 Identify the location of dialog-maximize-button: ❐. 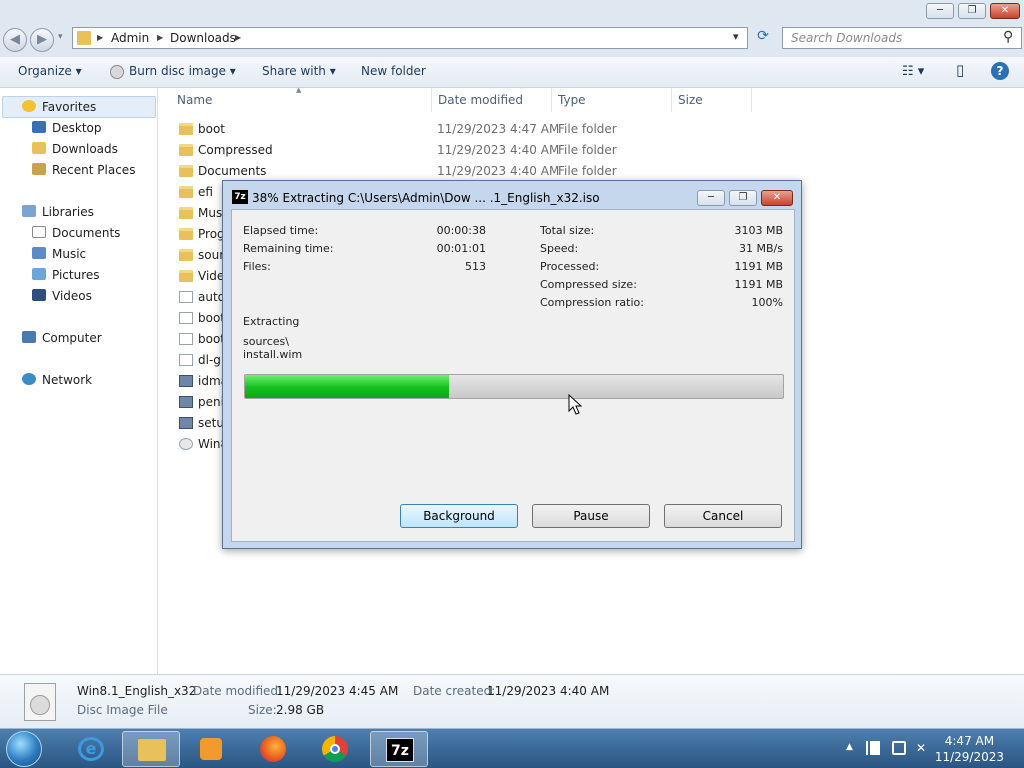
(743, 198).